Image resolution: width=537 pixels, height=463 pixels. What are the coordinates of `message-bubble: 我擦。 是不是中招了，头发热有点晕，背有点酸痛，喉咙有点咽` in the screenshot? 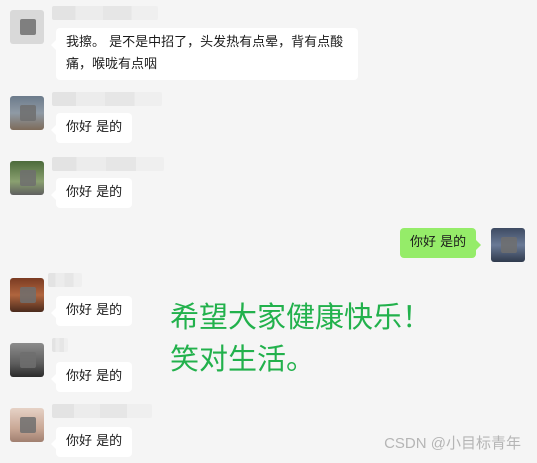 It's located at (204, 54).